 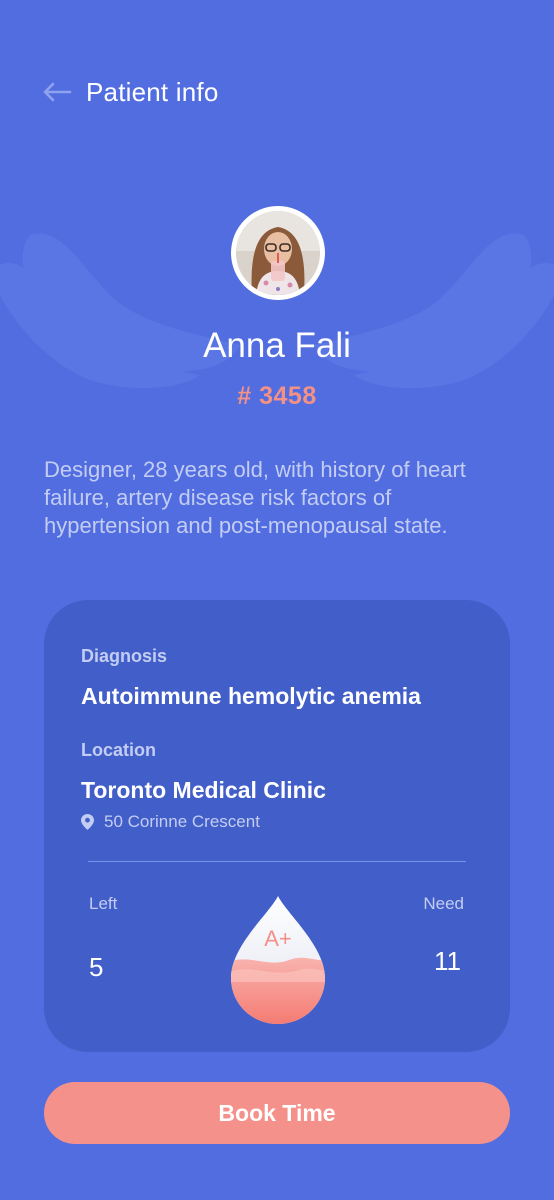 I want to click on avatar, so click(x=278, y=253).